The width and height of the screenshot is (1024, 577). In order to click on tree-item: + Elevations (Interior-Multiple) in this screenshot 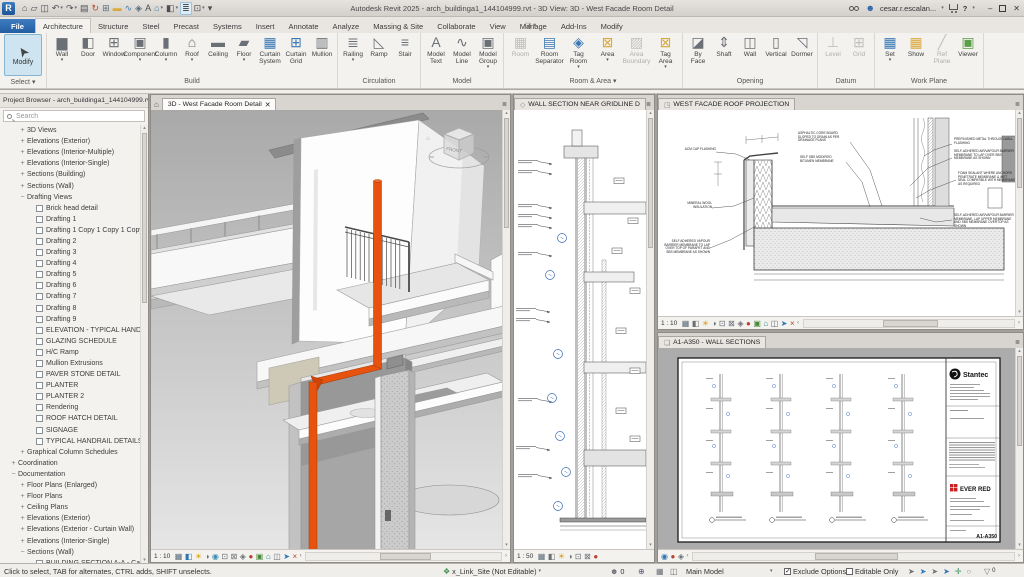, I will do `click(70, 152)`.